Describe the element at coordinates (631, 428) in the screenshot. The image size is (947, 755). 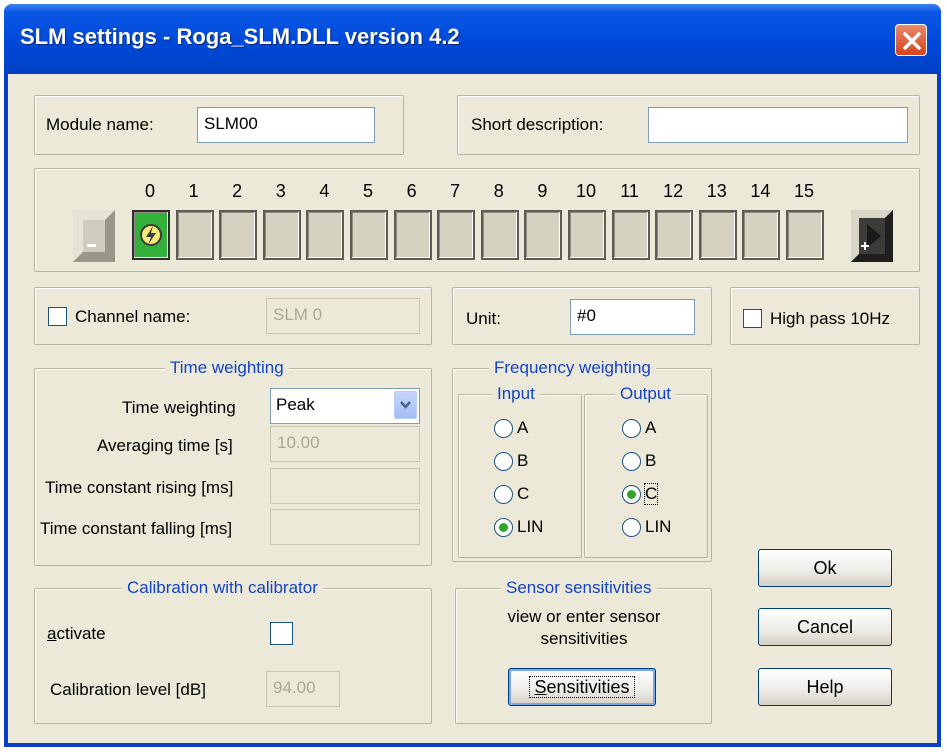
I see `output-radio-a` at that location.